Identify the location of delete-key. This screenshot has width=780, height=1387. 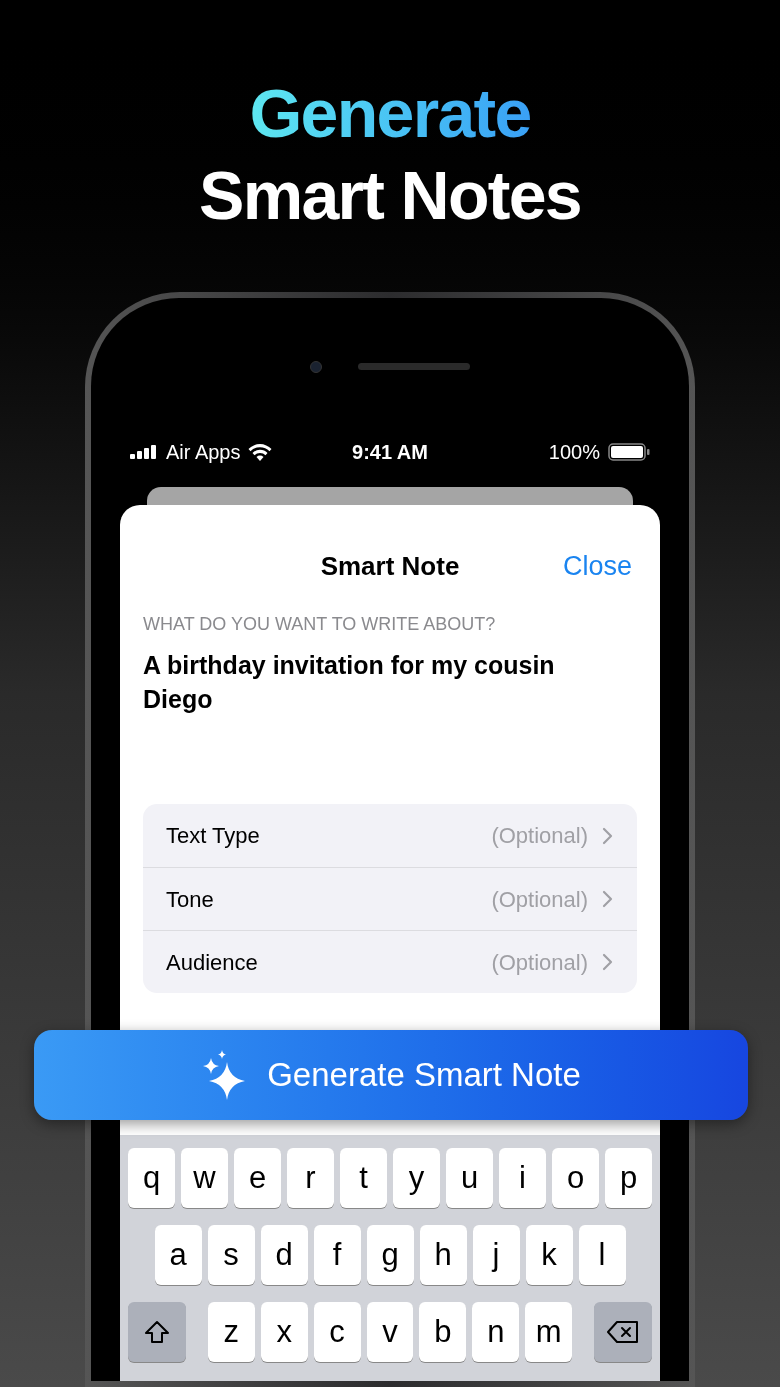
(623, 1332).